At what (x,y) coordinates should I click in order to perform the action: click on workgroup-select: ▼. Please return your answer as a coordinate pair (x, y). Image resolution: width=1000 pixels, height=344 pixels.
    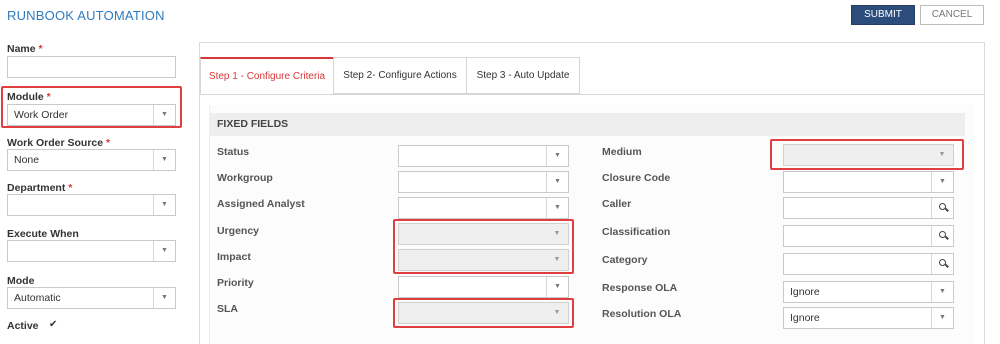
    Looking at the image, I should click on (483, 182).